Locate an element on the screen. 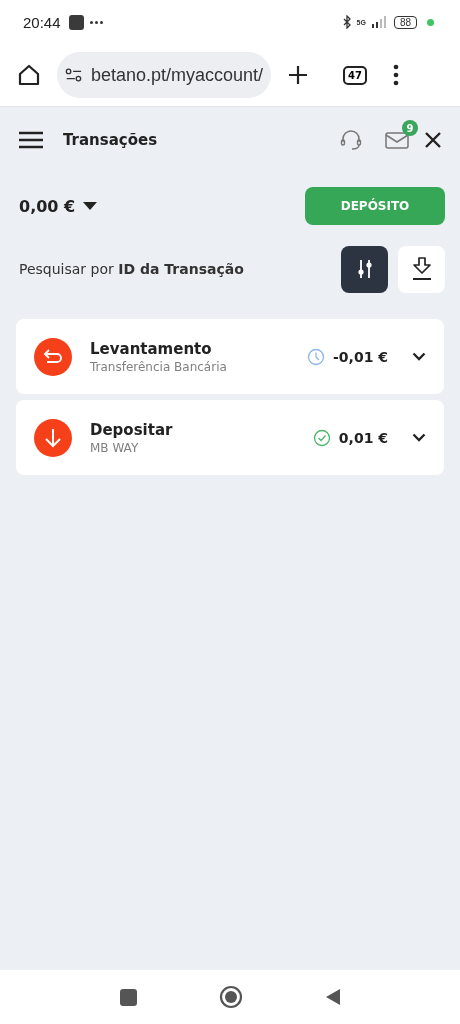  bluetooth-icon is located at coordinates (346, 22).